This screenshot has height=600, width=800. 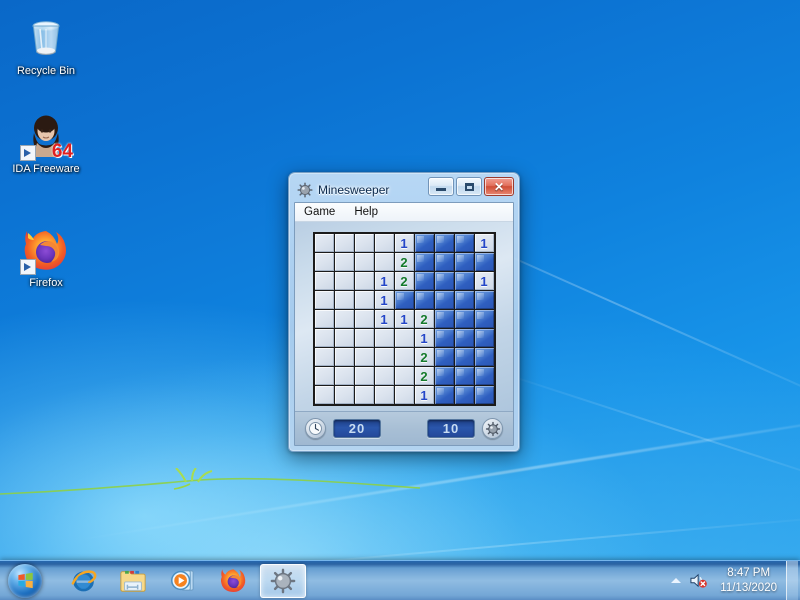 What do you see at coordinates (83, 581) in the screenshot?
I see `taskbar-button-internet-explorer` at bounding box center [83, 581].